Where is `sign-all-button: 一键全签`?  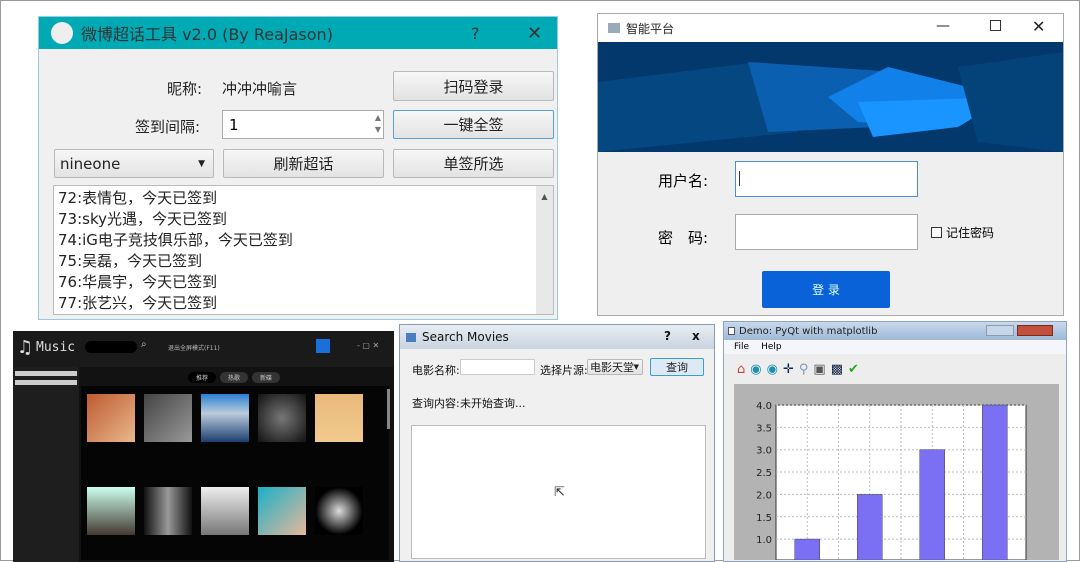 sign-all-button: 一键全签 is located at coordinates (473, 124).